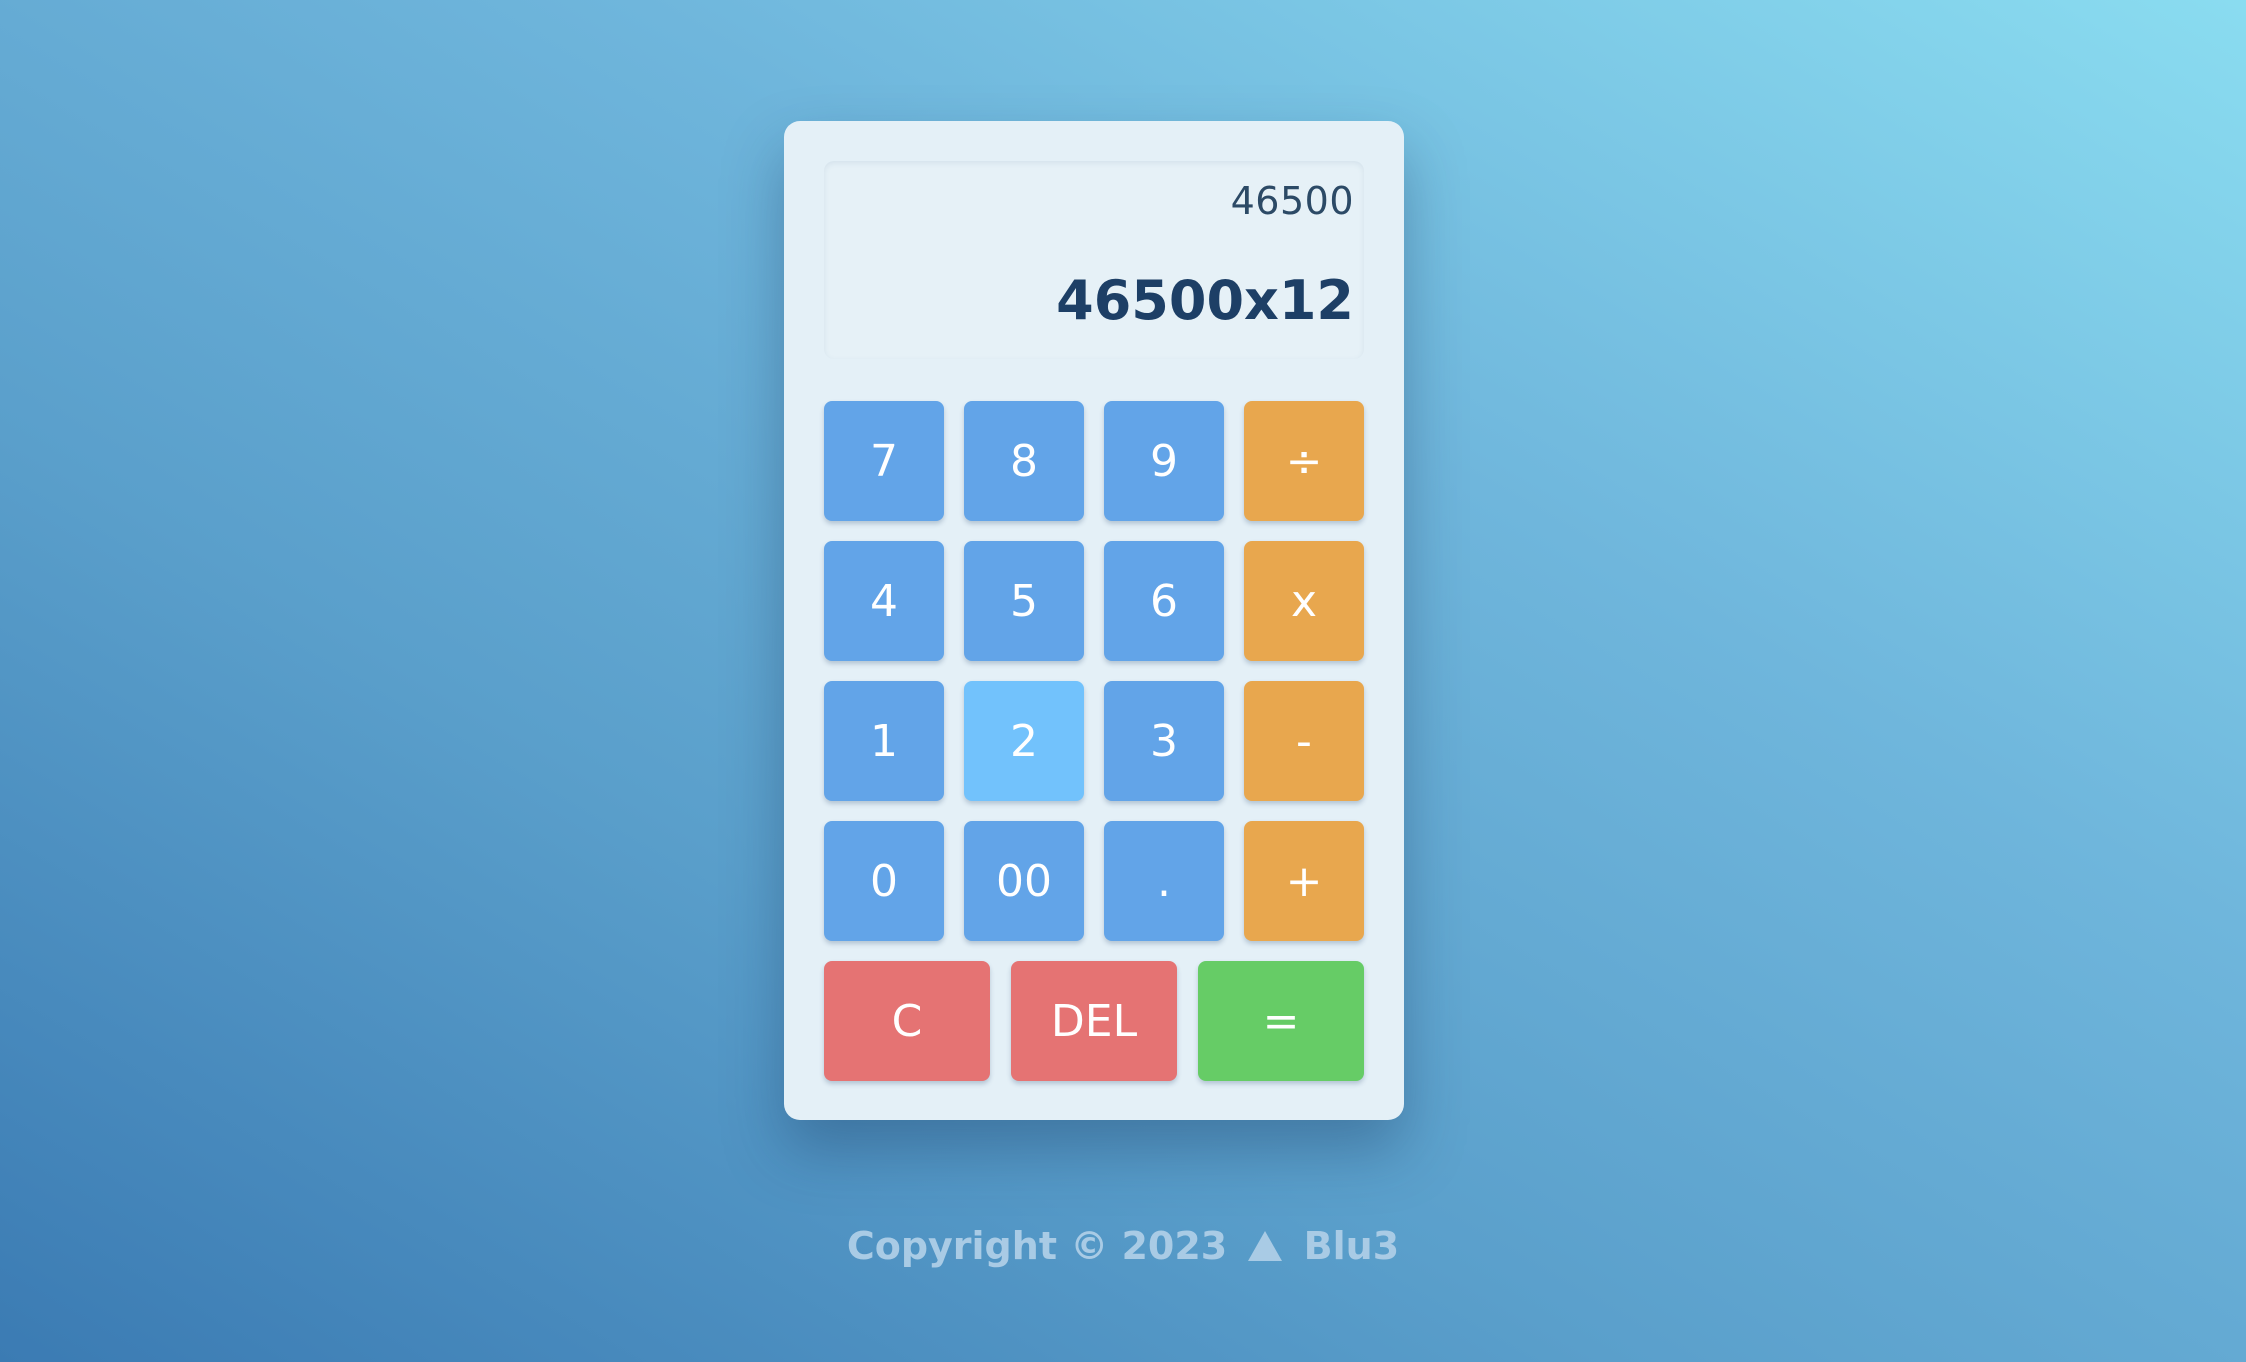 This screenshot has height=1362, width=2246. What do you see at coordinates (1164, 741) in the screenshot?
I see `key-3-button: 3` at bounding box center [1164, 741].